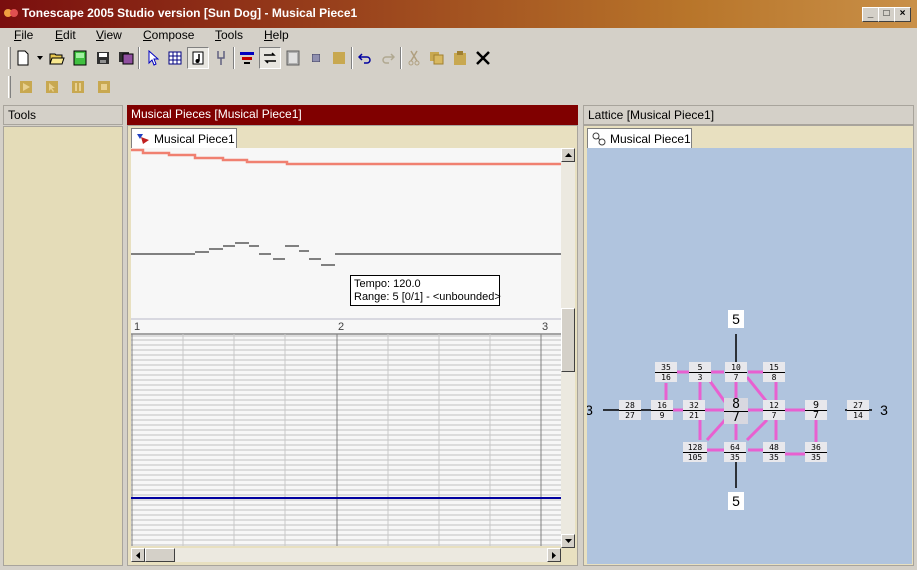  What do you see at coordinates (103, 58) in the screenshot?
I see `save-icon` at bounding box center [103, 58].